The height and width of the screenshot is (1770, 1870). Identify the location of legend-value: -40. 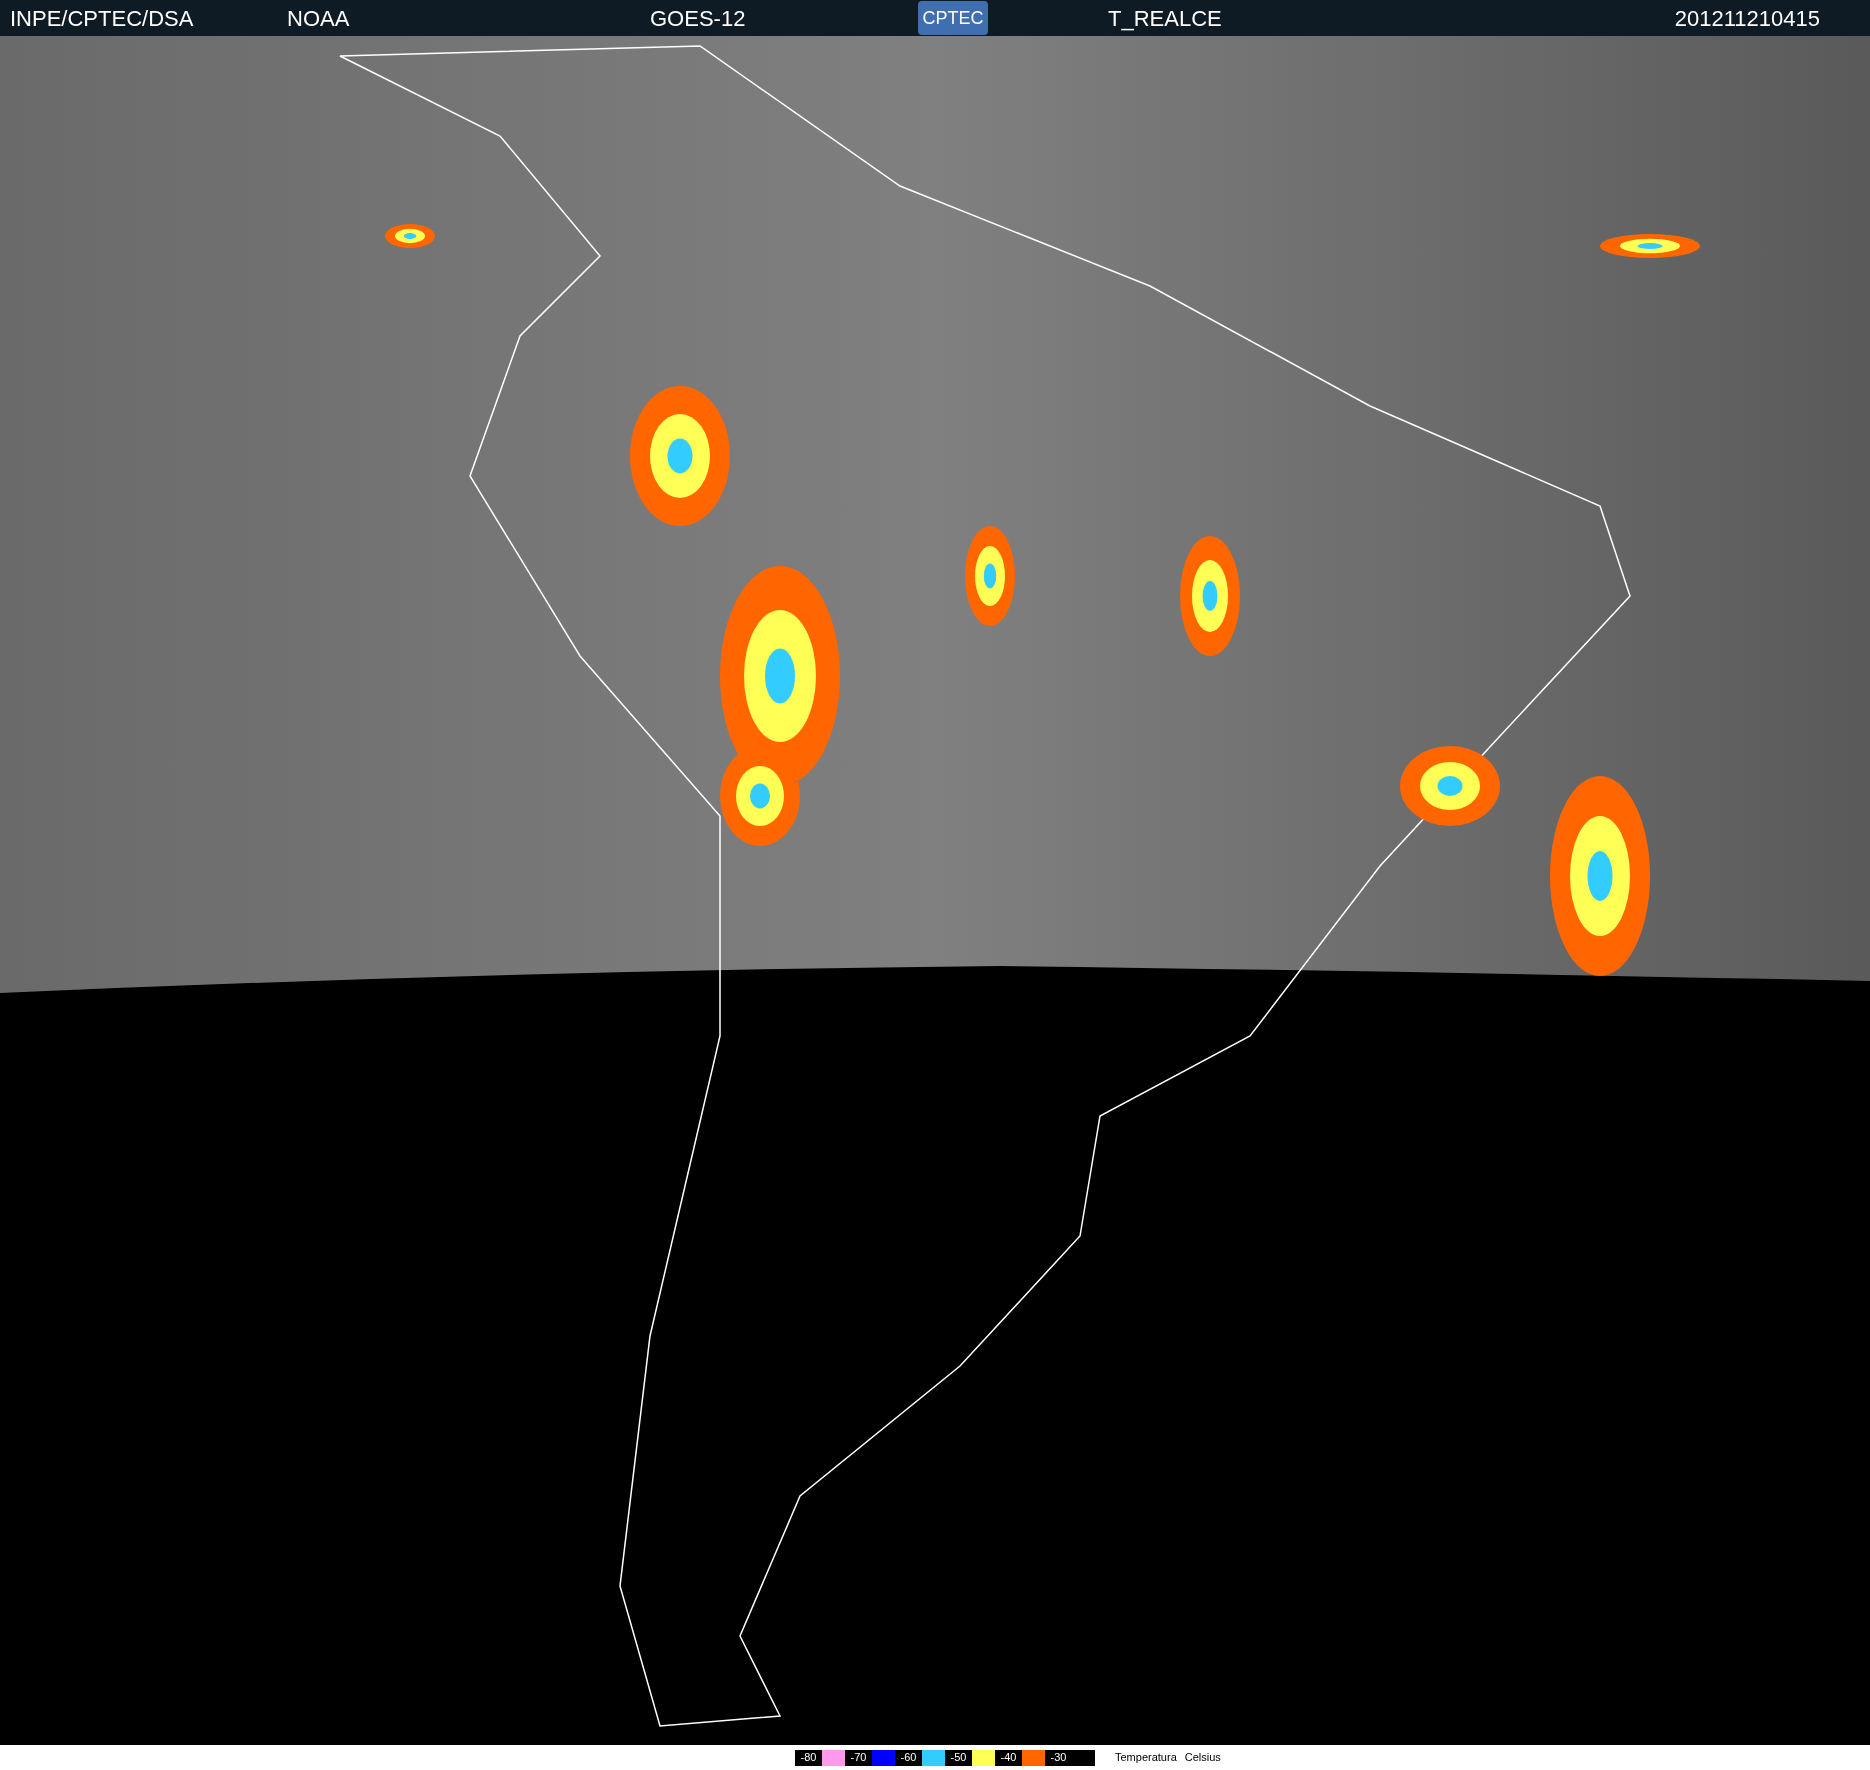
(1008, 1757).